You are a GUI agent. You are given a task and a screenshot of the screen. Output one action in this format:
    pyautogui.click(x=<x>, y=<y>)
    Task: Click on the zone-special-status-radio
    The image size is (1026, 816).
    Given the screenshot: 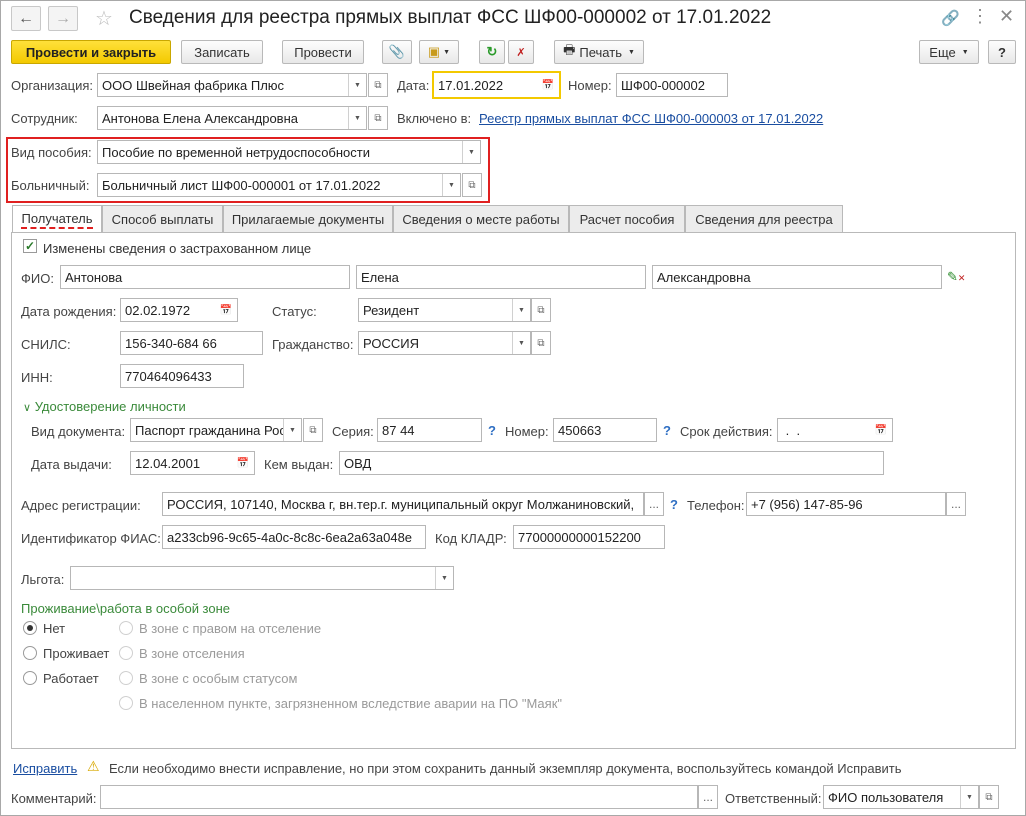 What is the action you would take?
    pyautogui.click(x=126, y=678)
    